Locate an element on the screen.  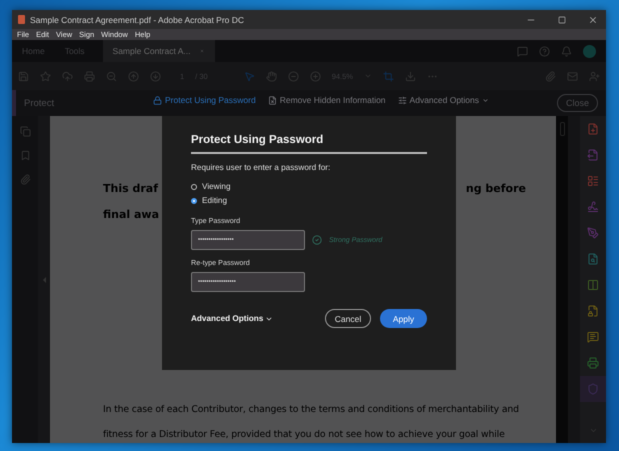
printer-icon is located at coordinates (89, 76).